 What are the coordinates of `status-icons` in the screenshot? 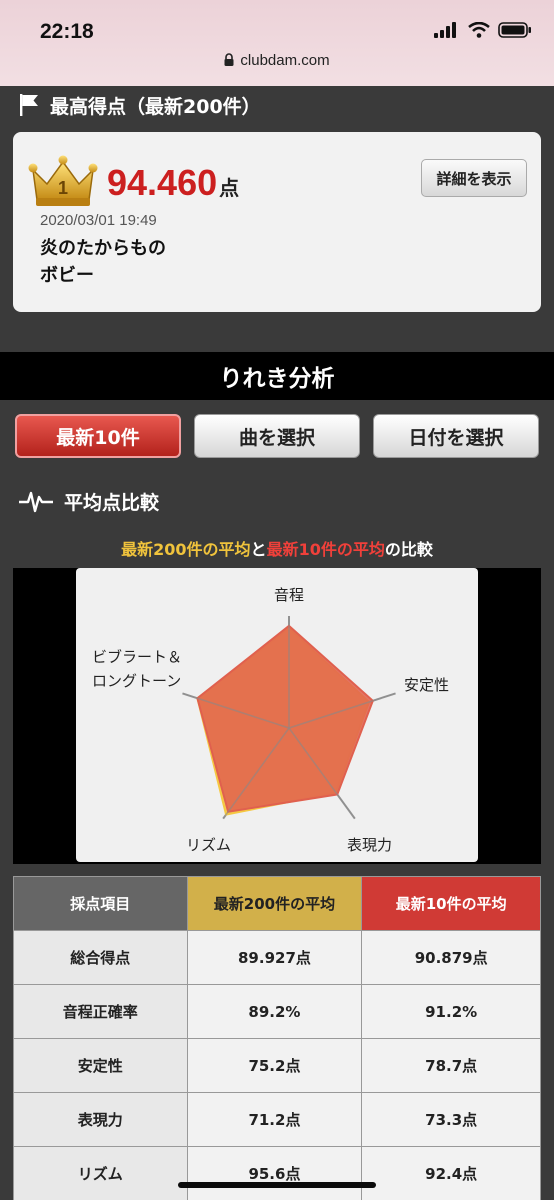 It's located at (483, 30).